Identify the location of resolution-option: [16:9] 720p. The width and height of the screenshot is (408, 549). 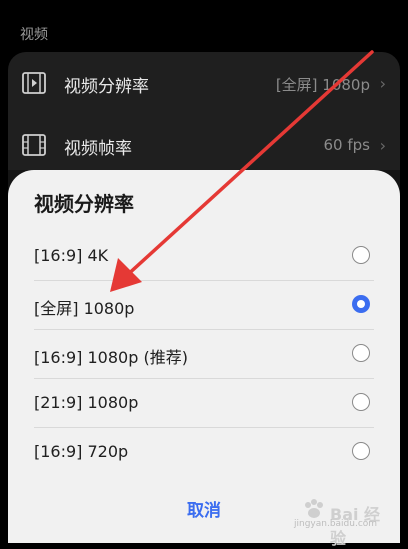
(204, 453).